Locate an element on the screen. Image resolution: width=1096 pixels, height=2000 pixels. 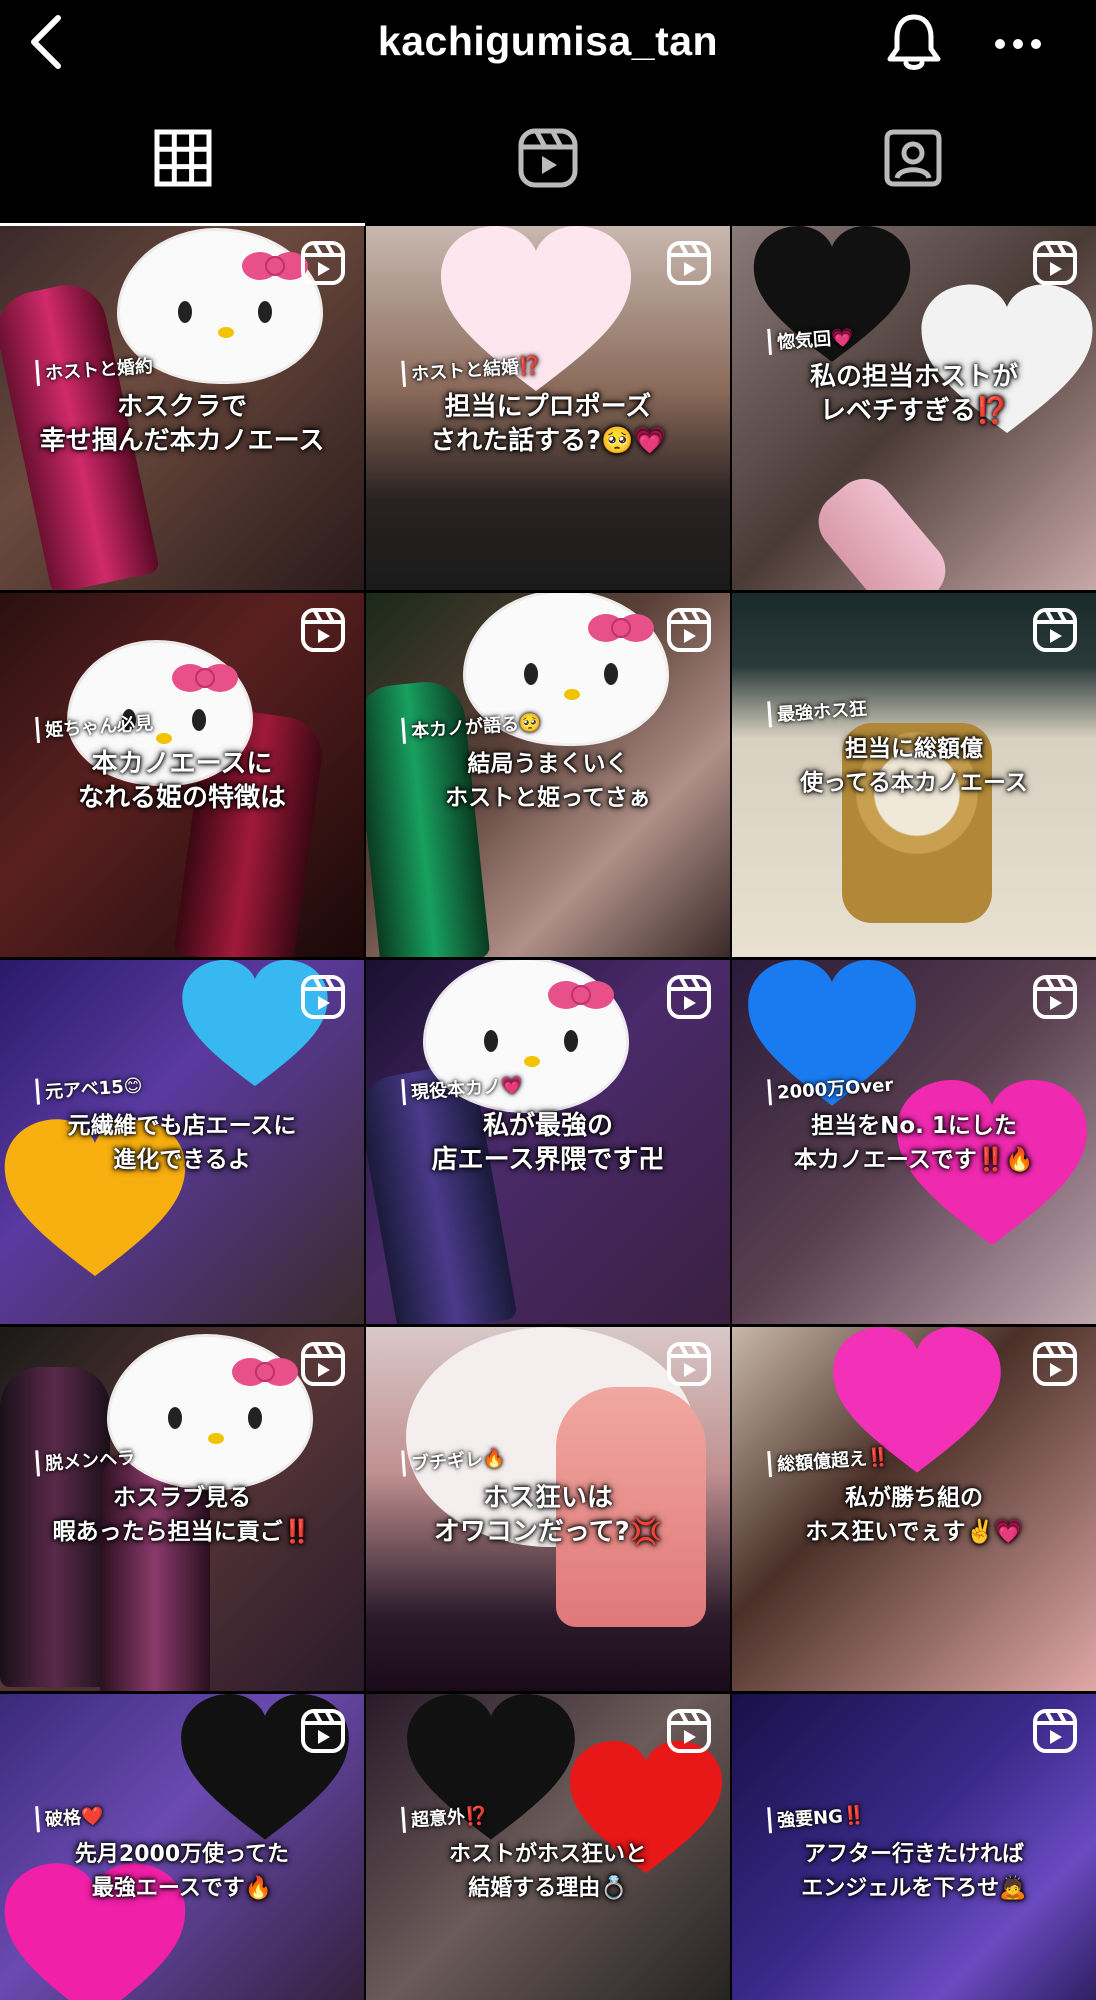
post-title-line: 最強エースです🔥 is located at coordinates (182, 1888).